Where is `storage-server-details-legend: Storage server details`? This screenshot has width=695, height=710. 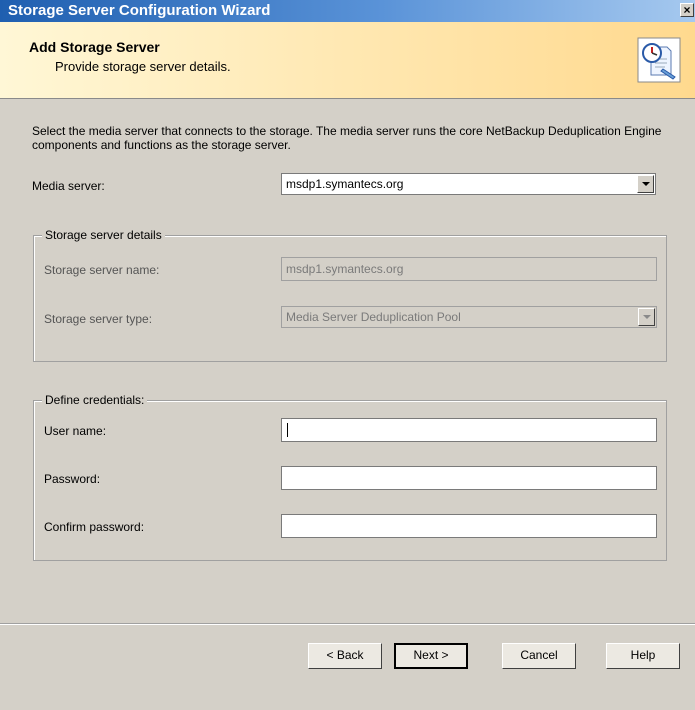
storage-server-details-legend: Storage server details is located at coordinates (103, 235).